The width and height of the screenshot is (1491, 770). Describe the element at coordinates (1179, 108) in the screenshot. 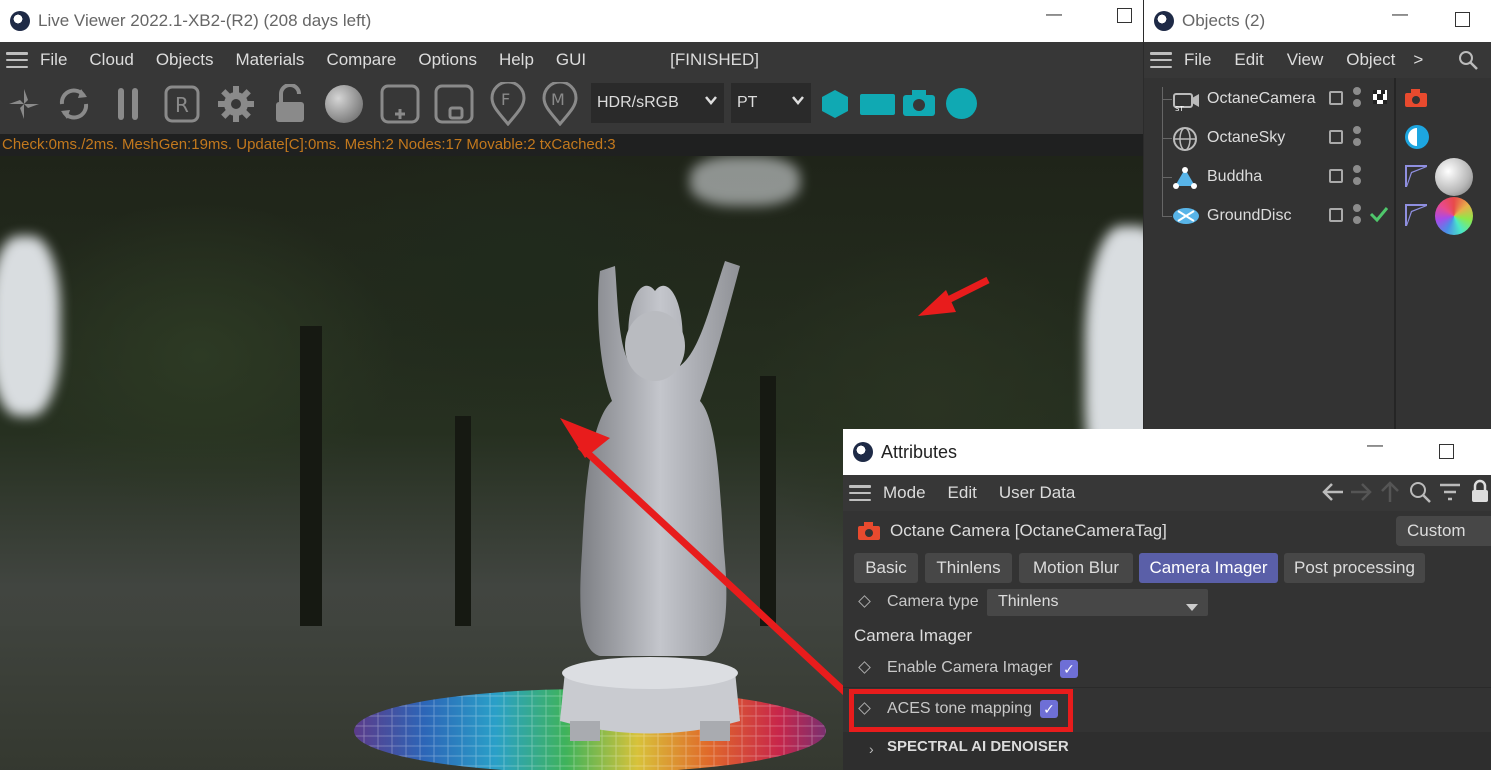

I see `svg-text: ST` at that location.